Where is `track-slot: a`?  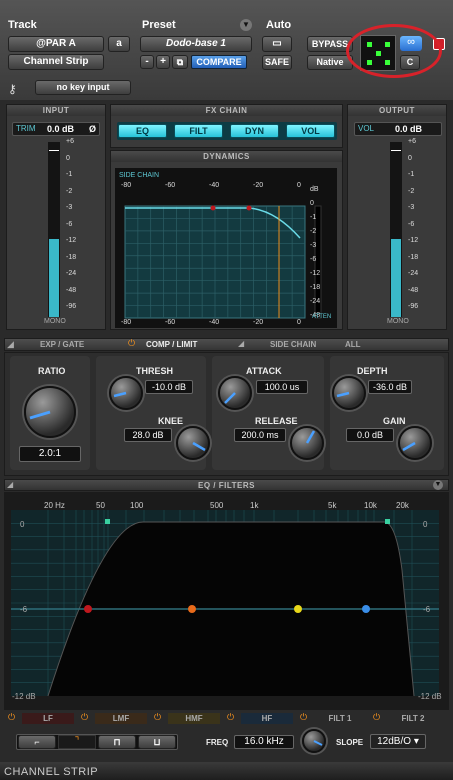
track-slot: a is located at coordinates (119, 43).